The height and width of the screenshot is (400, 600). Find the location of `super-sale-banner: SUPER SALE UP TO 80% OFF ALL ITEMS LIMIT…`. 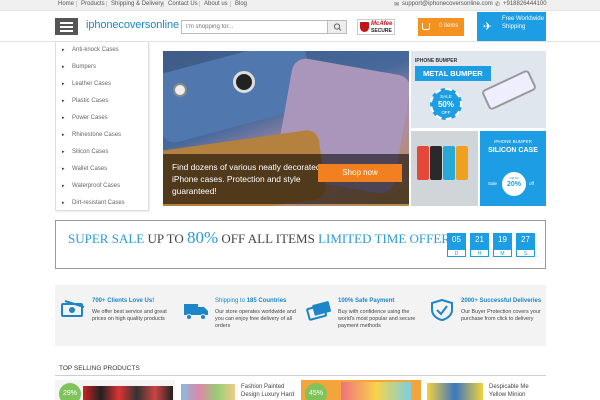

super-sale-banner: SUPER SALE UP TO 80% OFF ALL ITEMS LIMIT… is located at coordinates (300, 244).